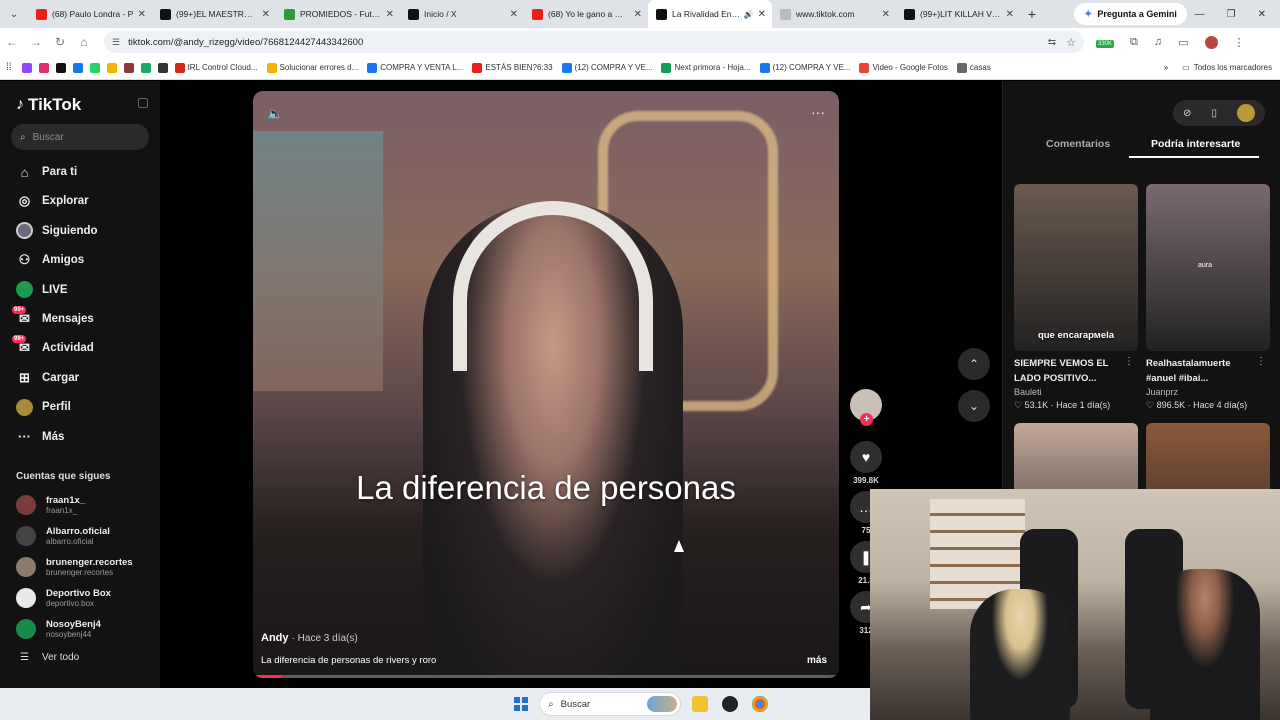  I want to click on followed-account: brunenger.recortes brunenger.recortes, so click(86, 567).